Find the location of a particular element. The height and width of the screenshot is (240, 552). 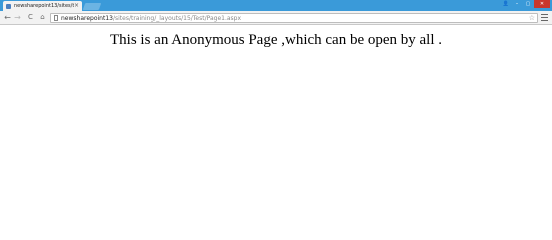

browser-titlebar: newsharepoint13/sites/tra × 👤 – ▢ ✕ is located at coordinates (276, 5).